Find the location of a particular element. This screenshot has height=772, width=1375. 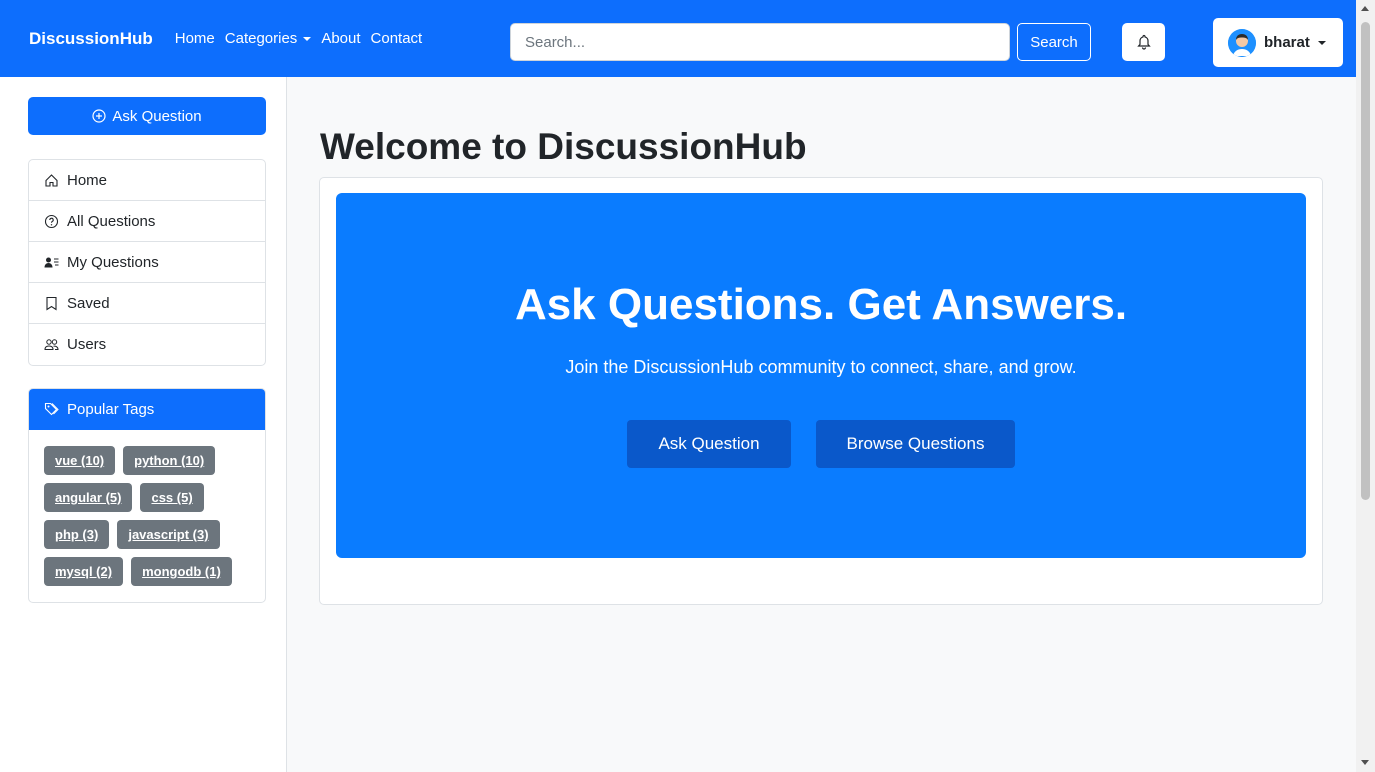

people-icon is located at coordinates (51, 344).